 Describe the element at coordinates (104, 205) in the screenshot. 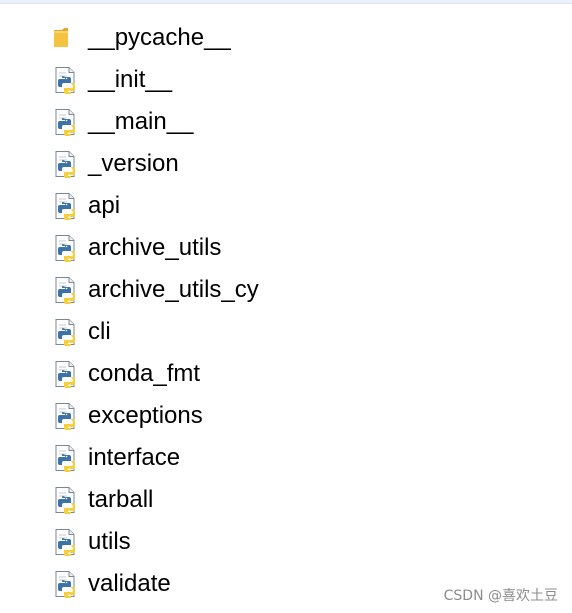

I see `file-name-label: api` at that location.